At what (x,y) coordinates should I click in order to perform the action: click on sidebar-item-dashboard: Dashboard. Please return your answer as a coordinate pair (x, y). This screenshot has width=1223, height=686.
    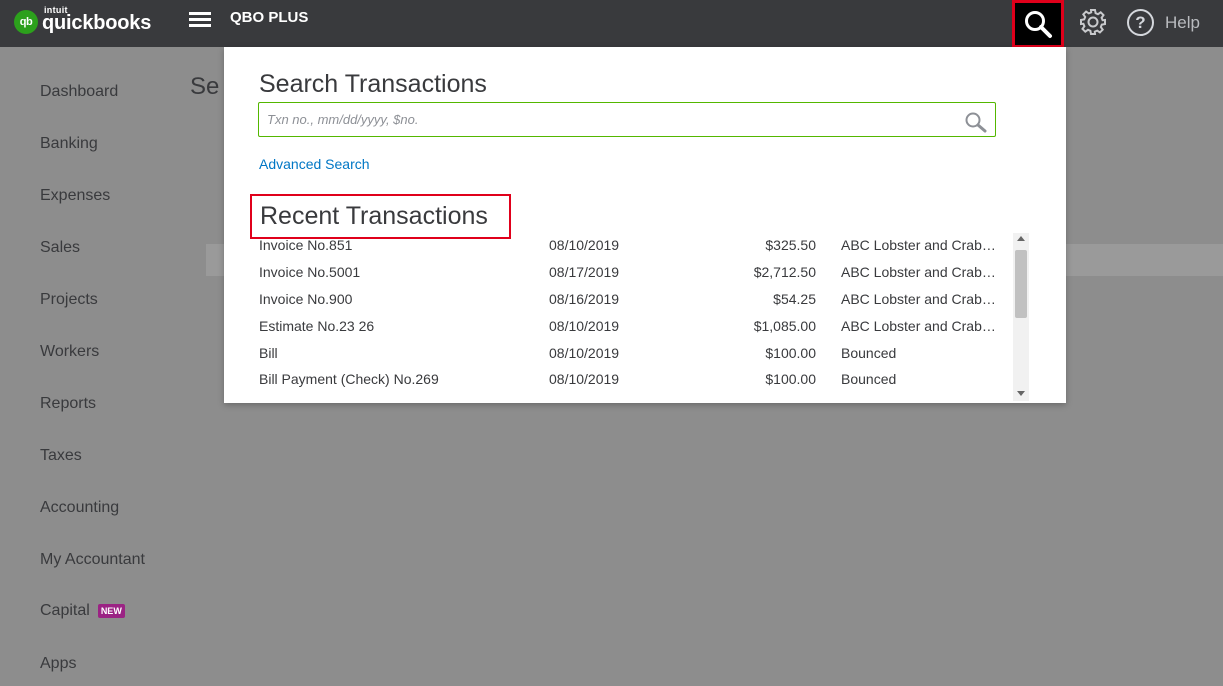
    Looking at the image, I should click on (79, 92).